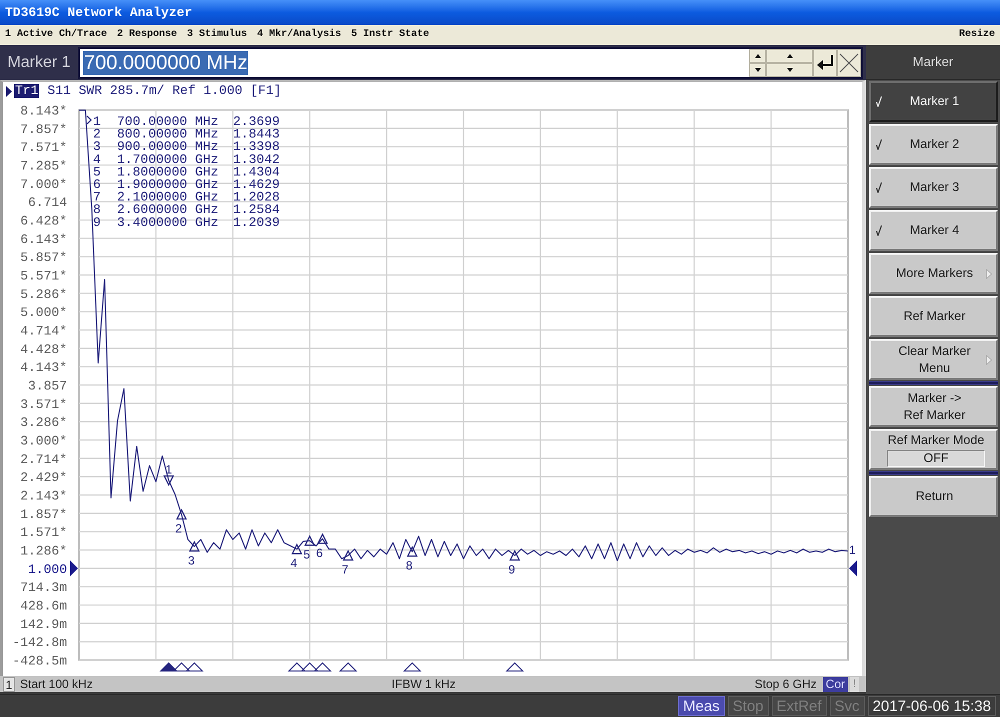  I want to click on marker-number-label: 3, so click(191, 561).